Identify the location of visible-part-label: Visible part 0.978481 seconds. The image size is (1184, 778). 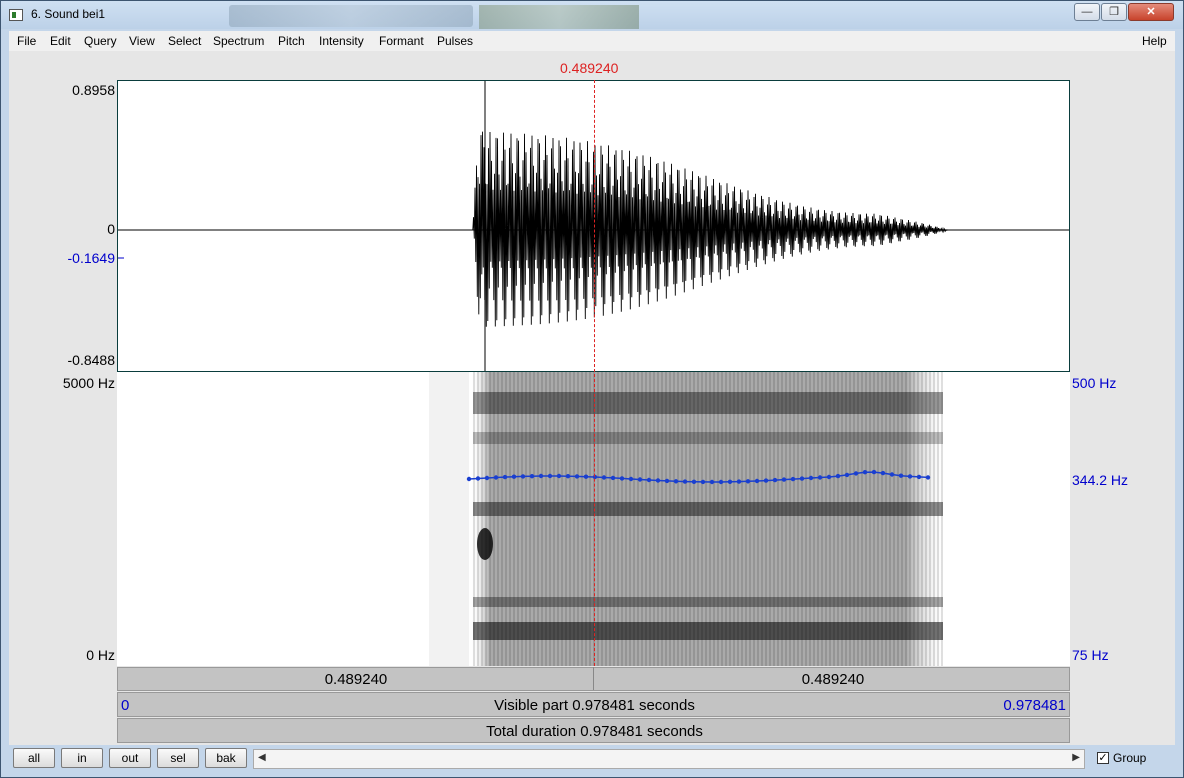
(594, 705).